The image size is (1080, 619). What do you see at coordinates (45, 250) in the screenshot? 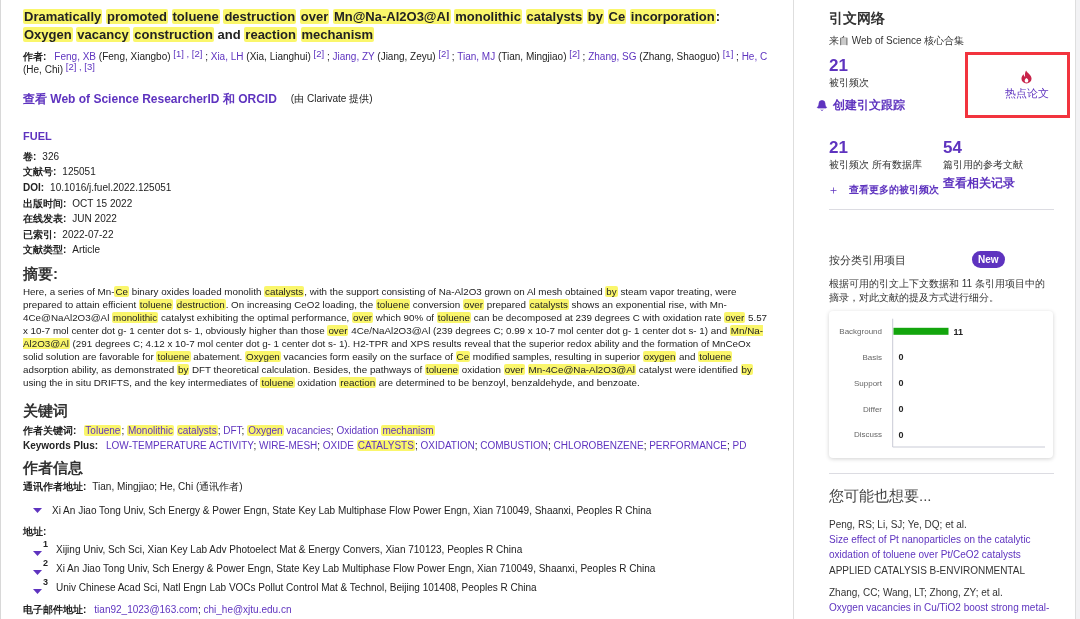
I see `detail-label: 文献类型:` at bounding box center [45, 250].